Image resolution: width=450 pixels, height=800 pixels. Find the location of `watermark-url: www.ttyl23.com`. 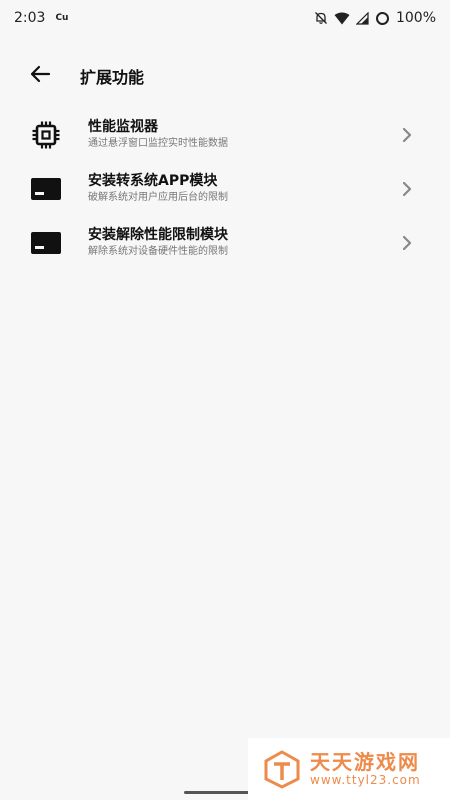

watermark-url: www.ttyl23.com is located at coordinates (365, 780).